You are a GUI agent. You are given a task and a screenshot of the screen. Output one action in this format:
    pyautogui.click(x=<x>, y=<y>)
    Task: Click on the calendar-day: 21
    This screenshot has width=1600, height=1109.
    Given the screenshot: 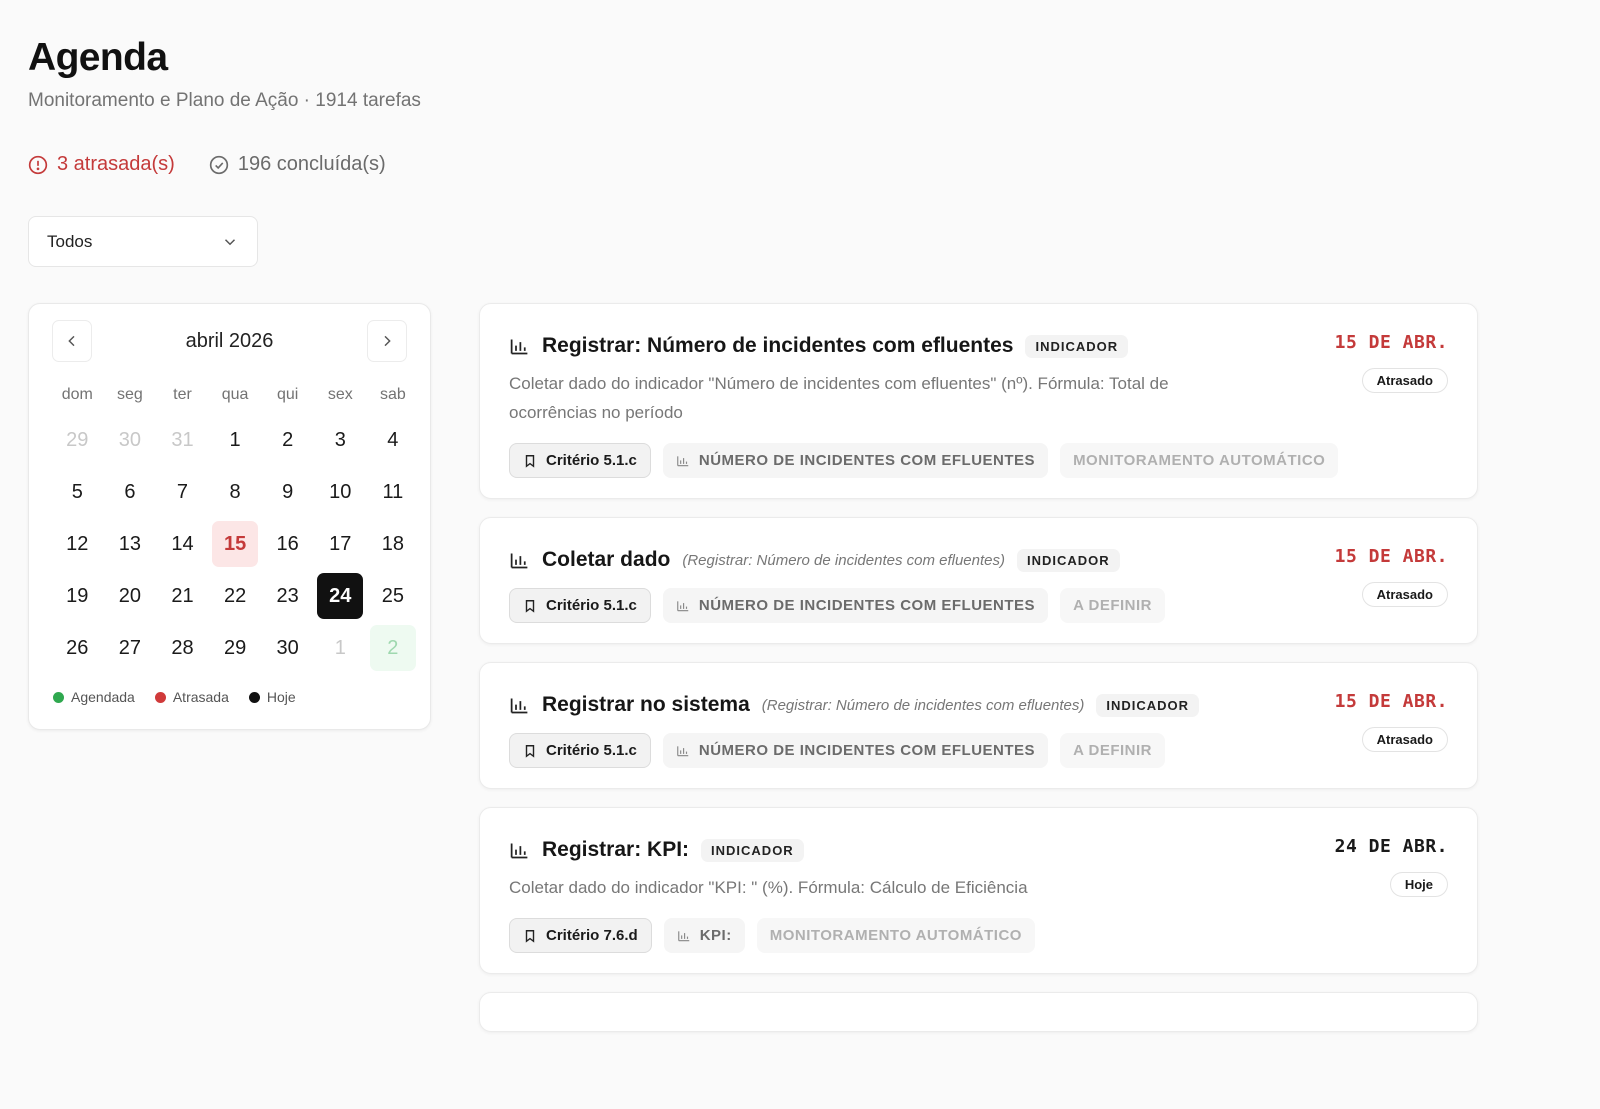 What is the action you would take?
    pyautogui.click(x=182, y=596)
    